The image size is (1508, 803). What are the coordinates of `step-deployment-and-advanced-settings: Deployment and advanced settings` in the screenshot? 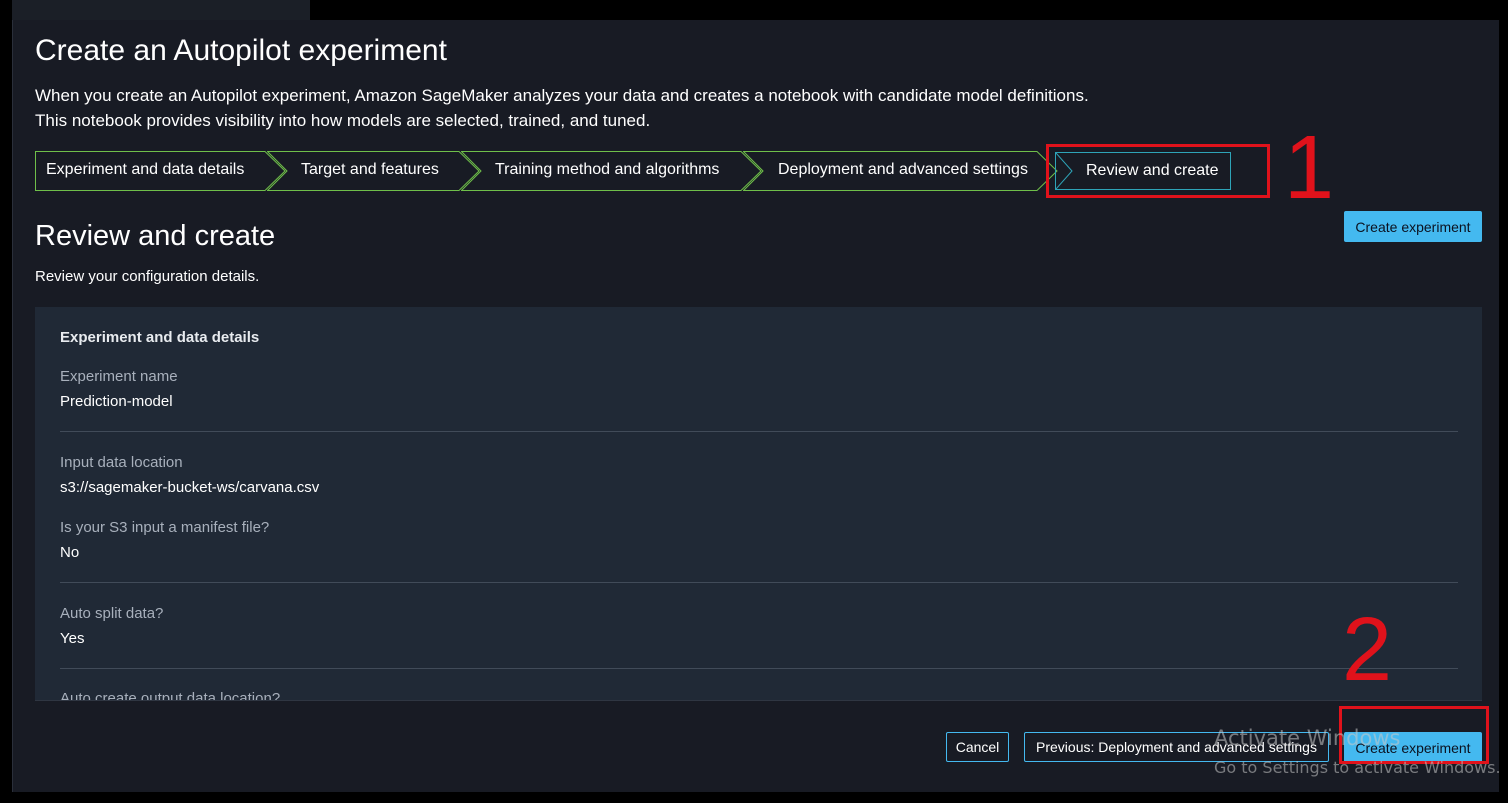 It's located at (900, 171).